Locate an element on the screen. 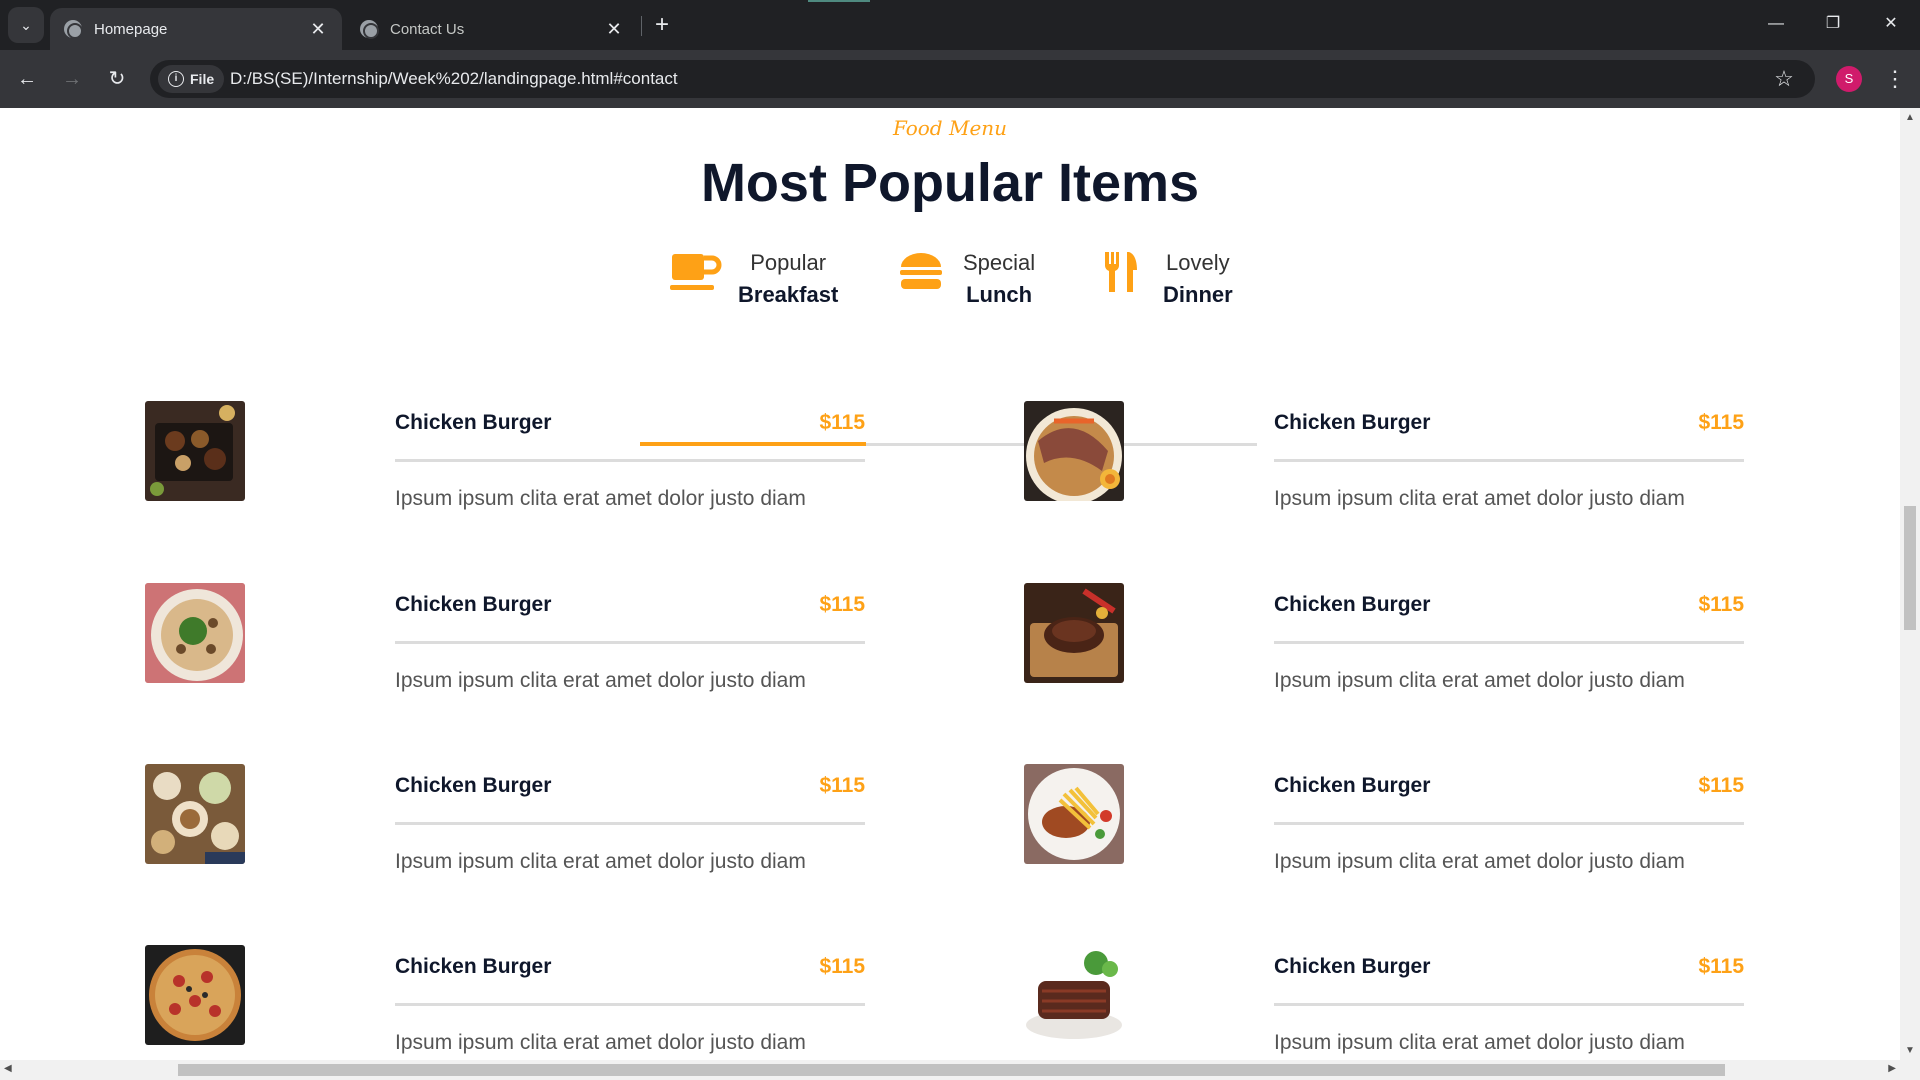 This screenshot has height=1080, width=1920. tab-big-label: Lunch is located at coordinates (999, 294).